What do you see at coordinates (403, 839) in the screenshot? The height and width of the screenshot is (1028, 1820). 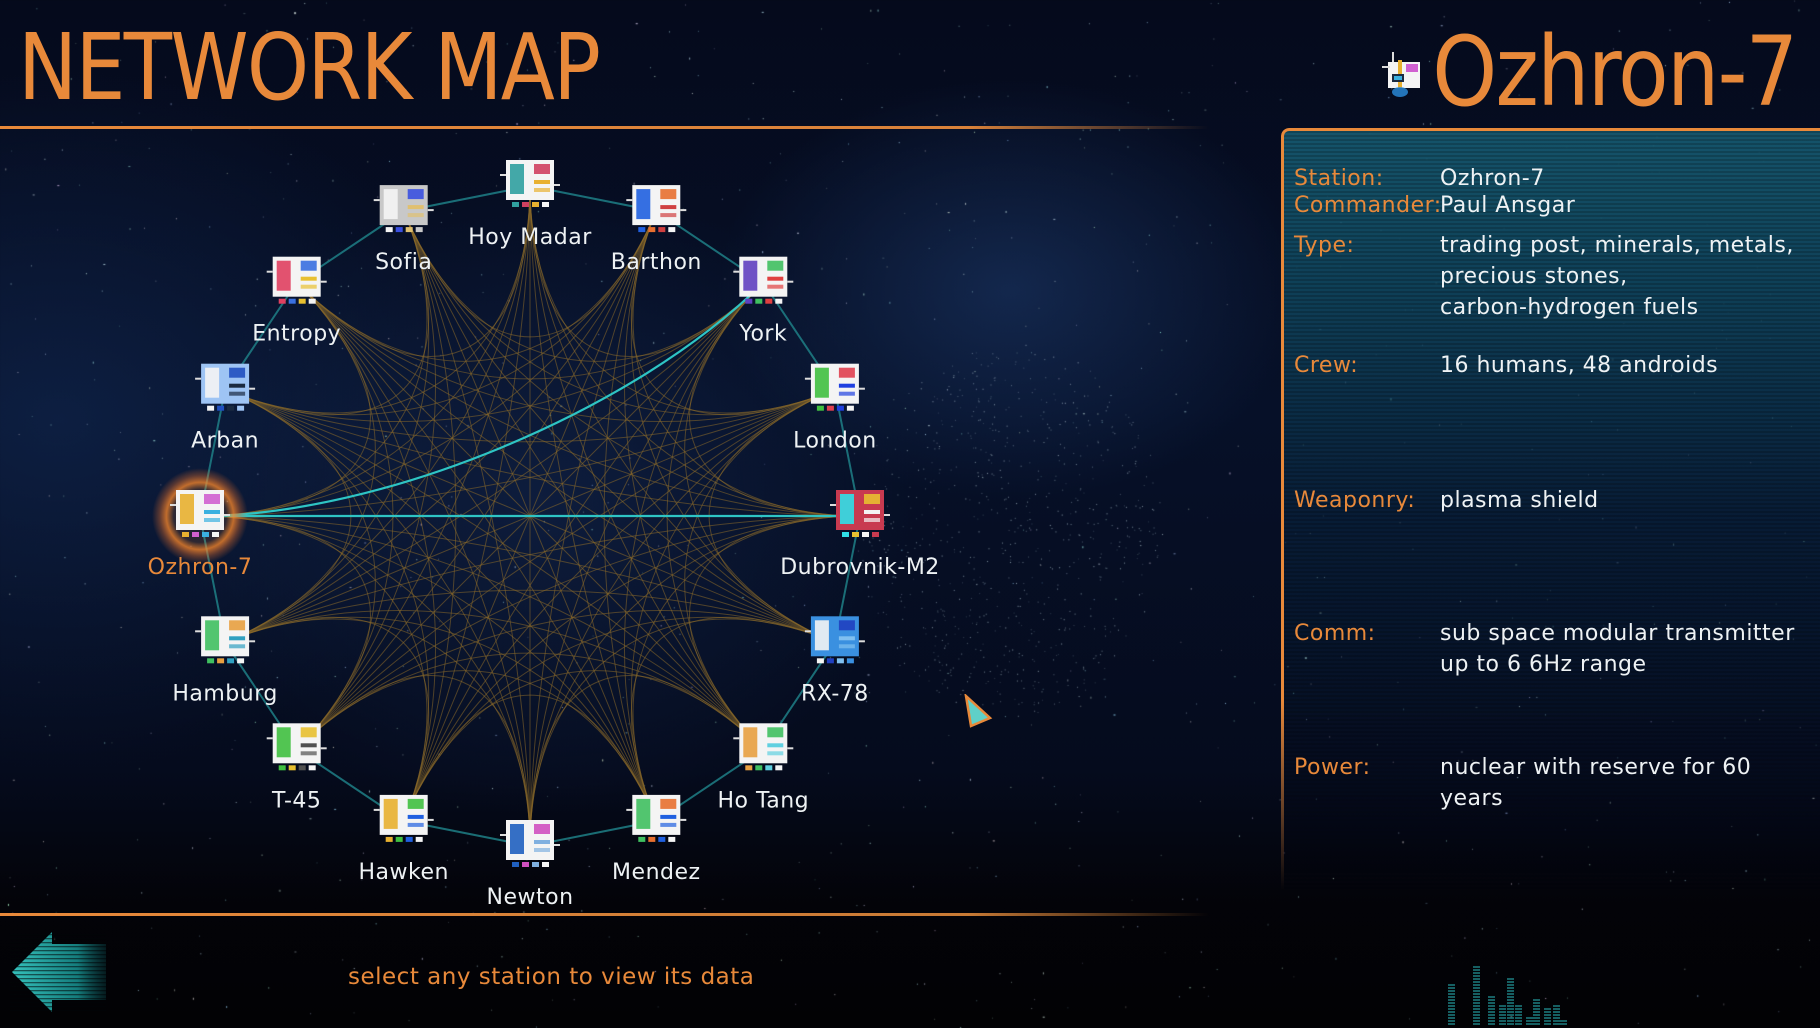 I see `station-node-hawken: Hawken` at bounding box center [403, 839].